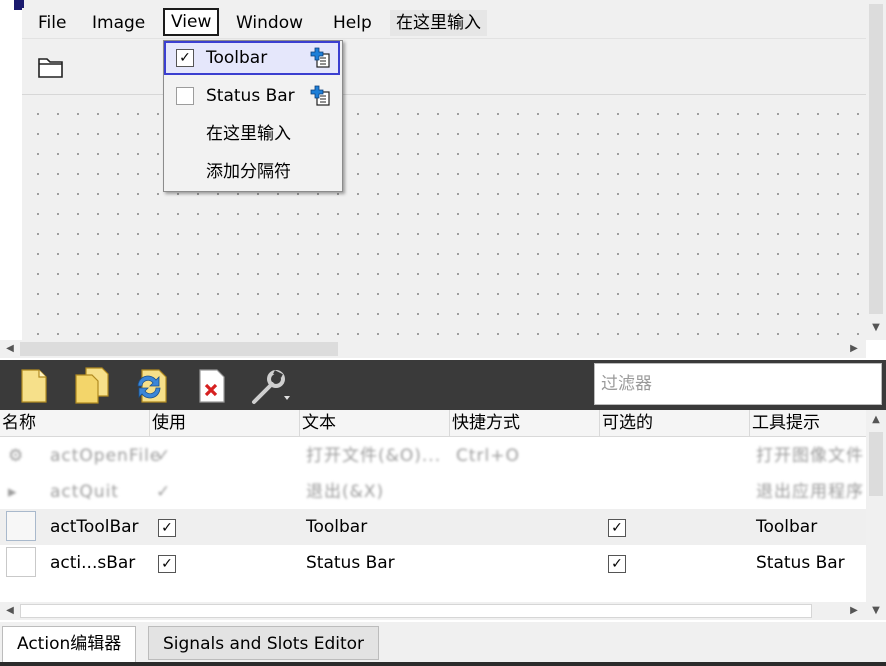 This screenshot has height=666, width=886. What do you see at coordinates (269, 23) in the screenshot?
I see `menu-window: Window` at bounding box center [269, 23].